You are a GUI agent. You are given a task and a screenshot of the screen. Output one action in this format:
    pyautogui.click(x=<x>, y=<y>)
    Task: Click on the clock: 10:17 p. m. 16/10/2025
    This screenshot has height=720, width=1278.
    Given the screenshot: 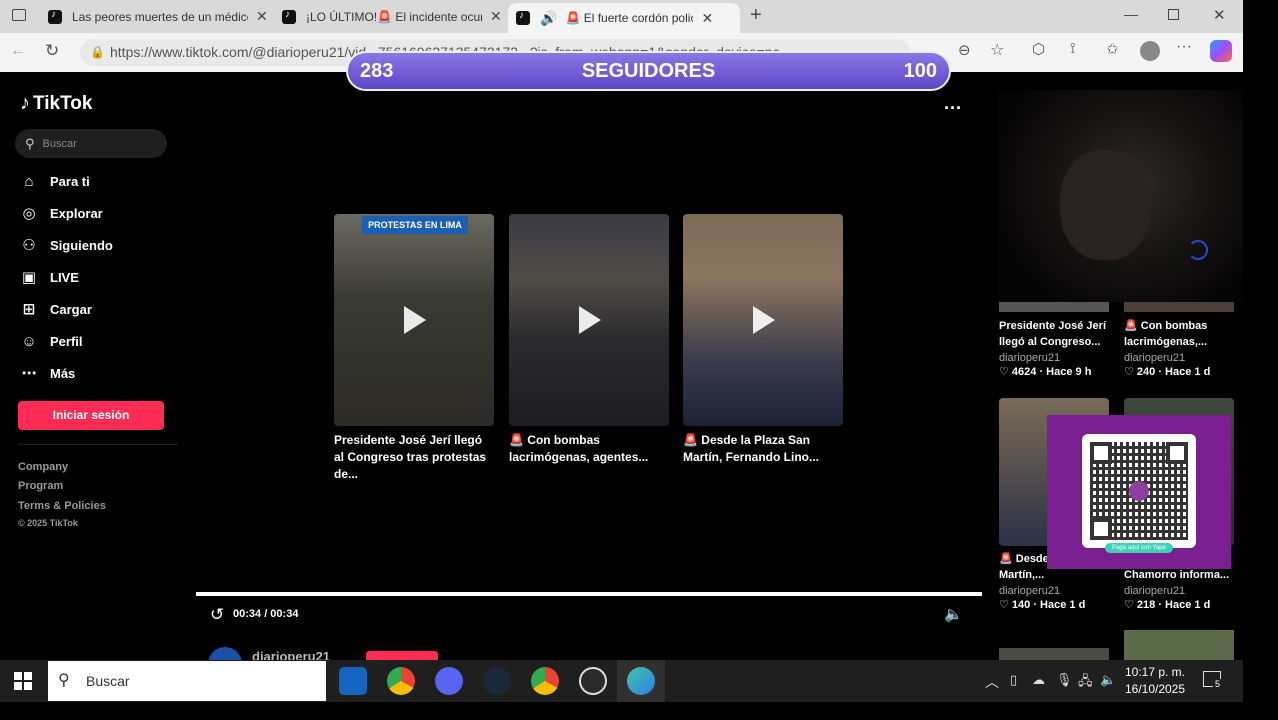 What is the action you would take?
    pyautogui.click(x=1155, y=681)
    